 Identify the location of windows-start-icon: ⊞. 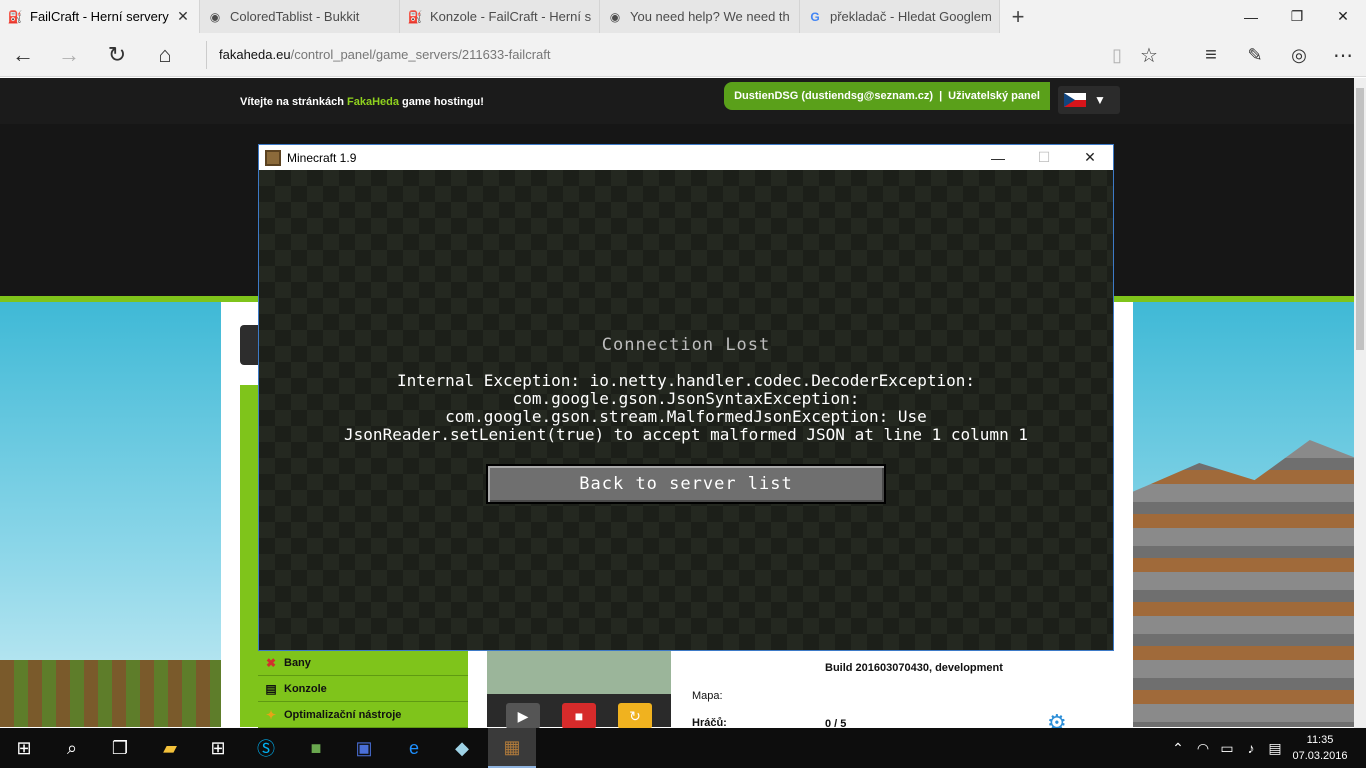
(24, 748).